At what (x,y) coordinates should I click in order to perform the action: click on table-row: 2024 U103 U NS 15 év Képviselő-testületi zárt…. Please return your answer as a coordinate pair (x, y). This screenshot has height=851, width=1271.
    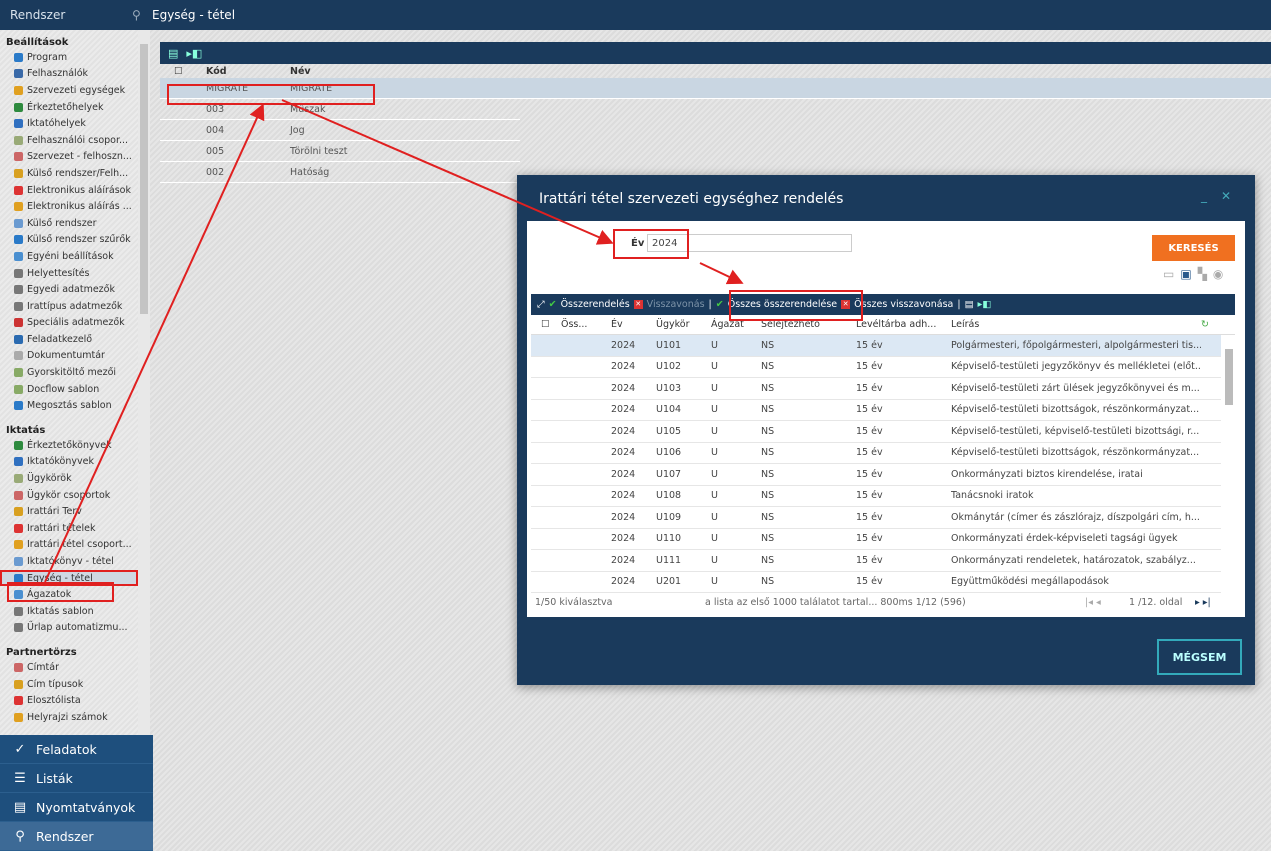
    Looking at the image, I should click on (876, 389).